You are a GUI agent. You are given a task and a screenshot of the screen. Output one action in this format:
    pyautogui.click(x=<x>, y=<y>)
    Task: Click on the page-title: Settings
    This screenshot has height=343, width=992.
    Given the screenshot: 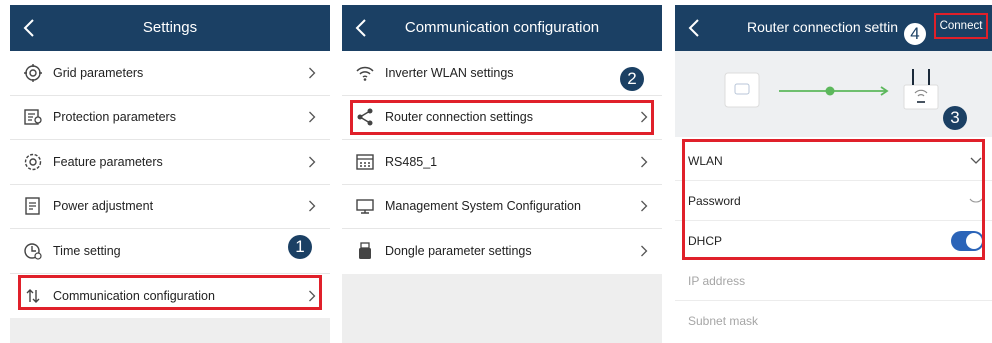 What is the action you would take?
    pyautogui.click(x=170, y=27)
    